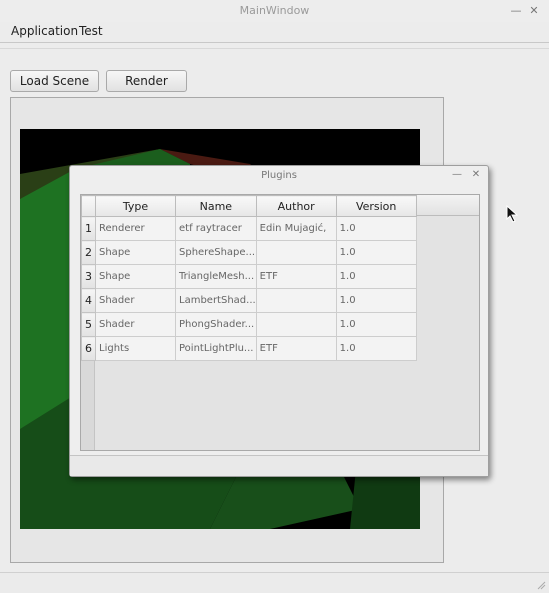 This screenshot has height=593, width=549. Describe the element at coordinates (512, 214) in the screenshot. I see `mouse-cursor-icon` at that location.